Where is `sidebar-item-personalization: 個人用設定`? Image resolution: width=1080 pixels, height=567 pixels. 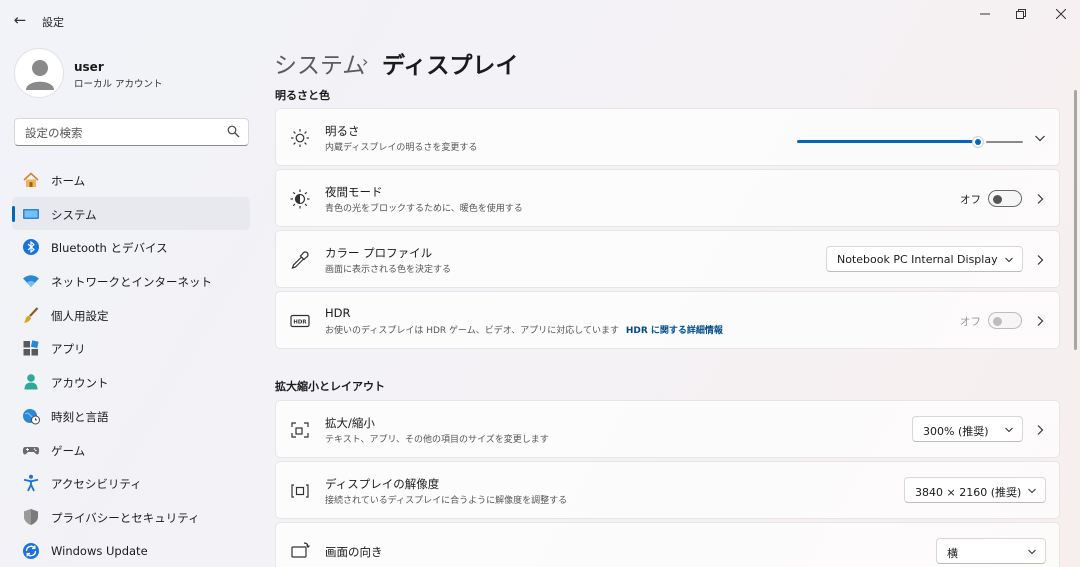
sidebar-item-personalization: 個人用設定 is located at coordinates (131, 315).